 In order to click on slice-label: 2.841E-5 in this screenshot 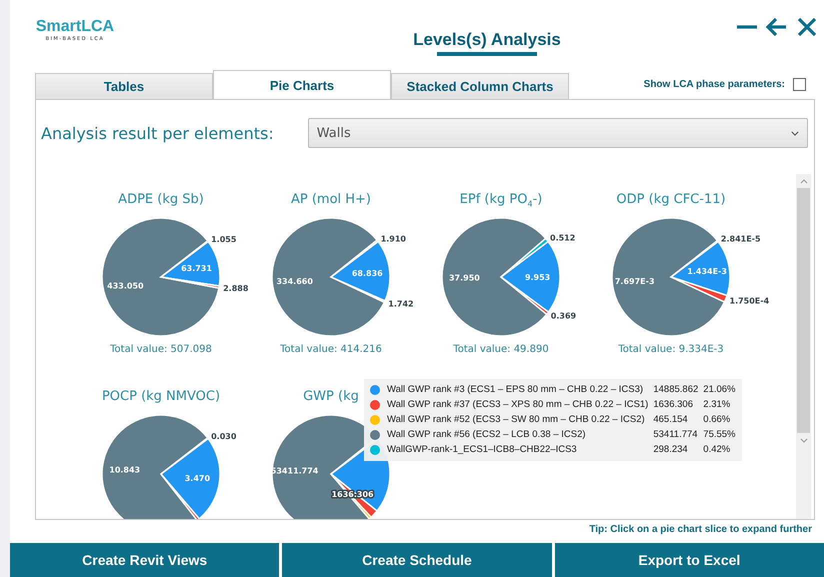, I will do `click(740, 239)`.